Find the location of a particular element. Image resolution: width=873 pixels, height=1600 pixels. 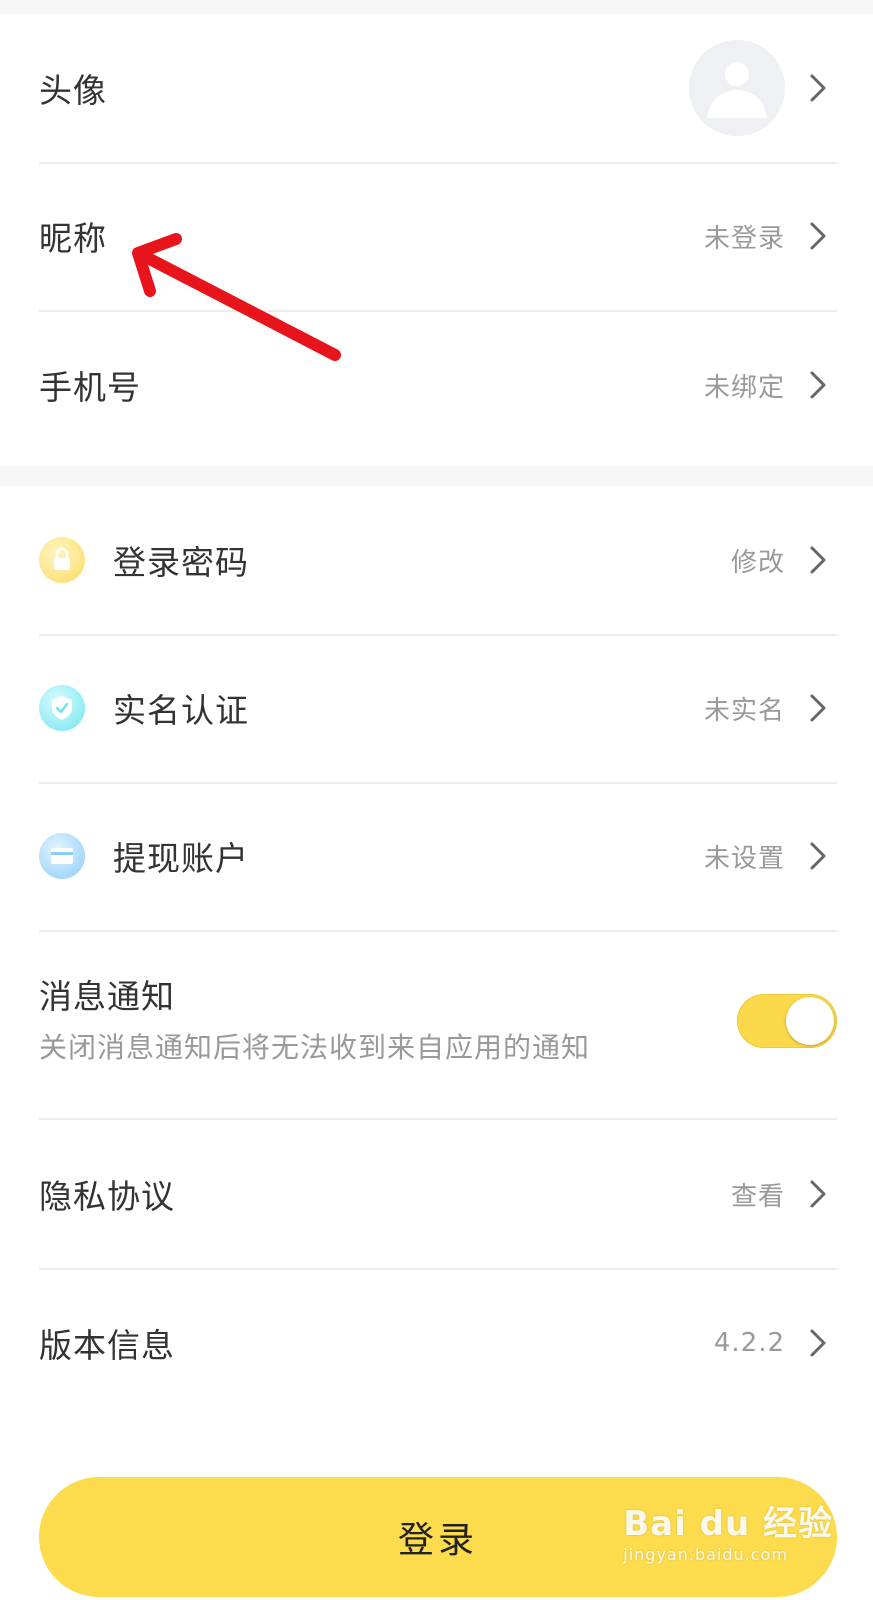

withdraw-value: 未设置 is located at coordinates (744, 858).